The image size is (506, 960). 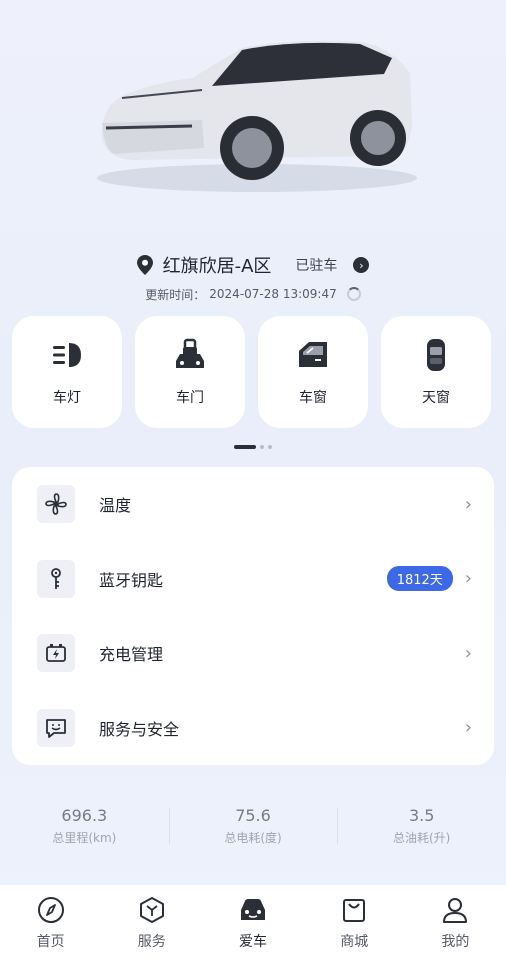 I want to click on control-label: 天窗, so click(x=436, y=398).